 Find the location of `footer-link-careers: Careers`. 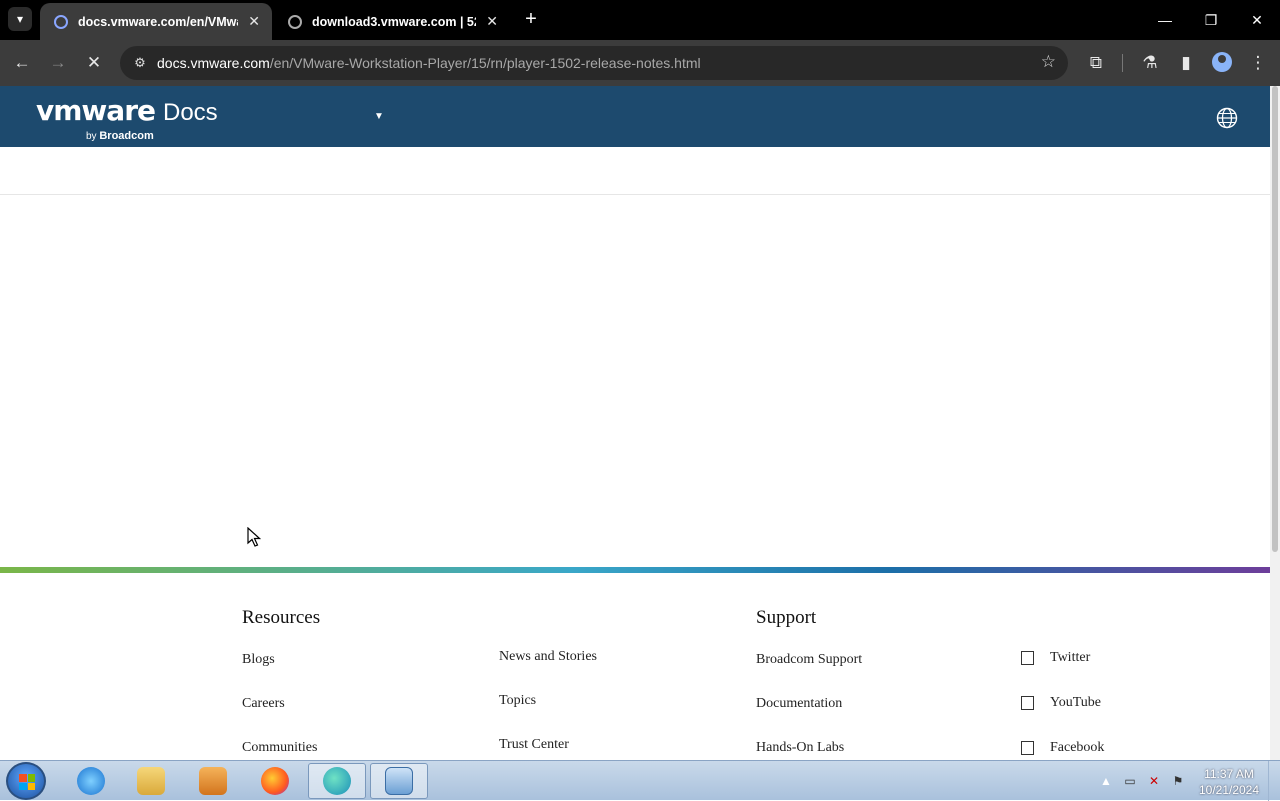

footer-link-careers: Careers is located at coordinates (263, 704).